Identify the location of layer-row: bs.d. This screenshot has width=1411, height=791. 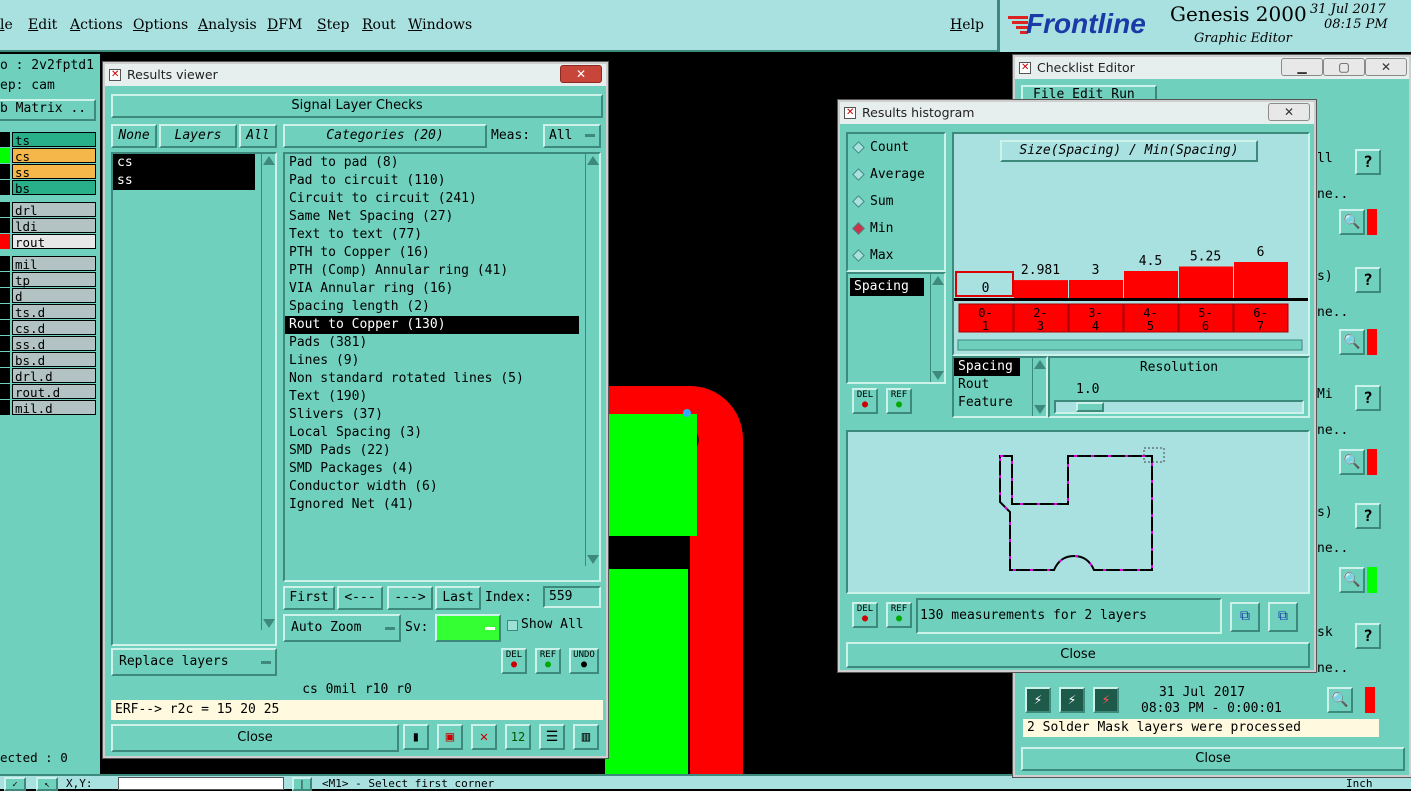
(48, 360).